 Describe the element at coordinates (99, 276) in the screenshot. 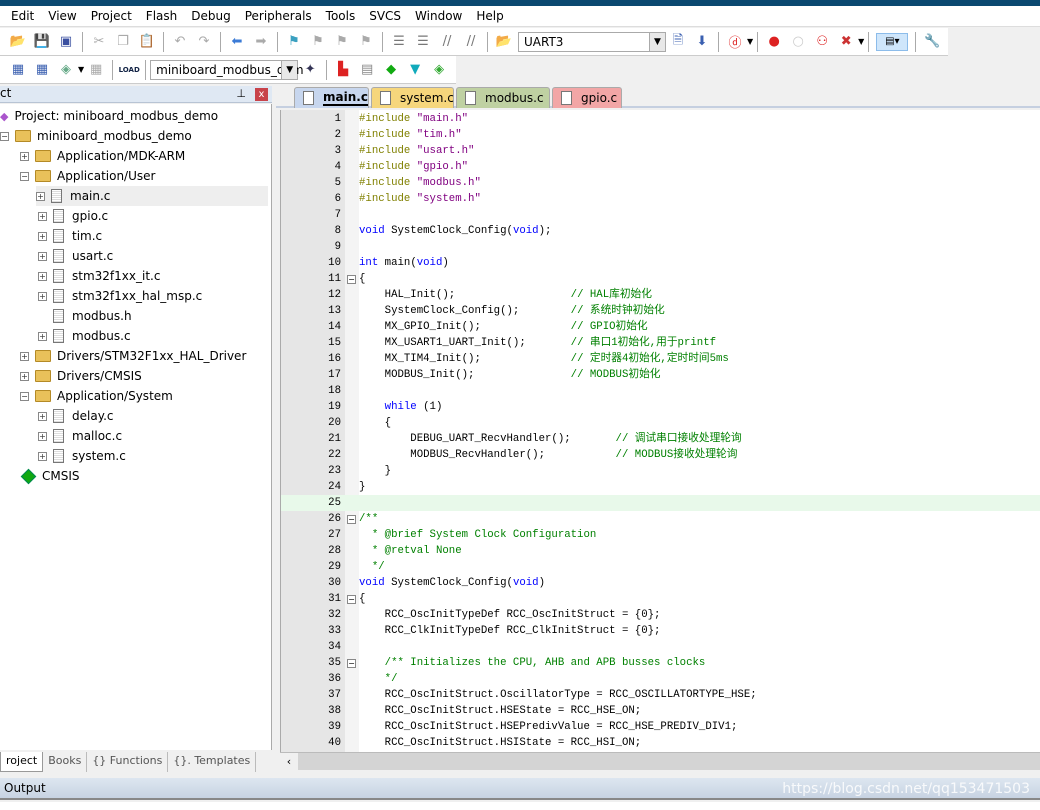

I see `tree-item: + stm32f1xx_it.c` at that location.